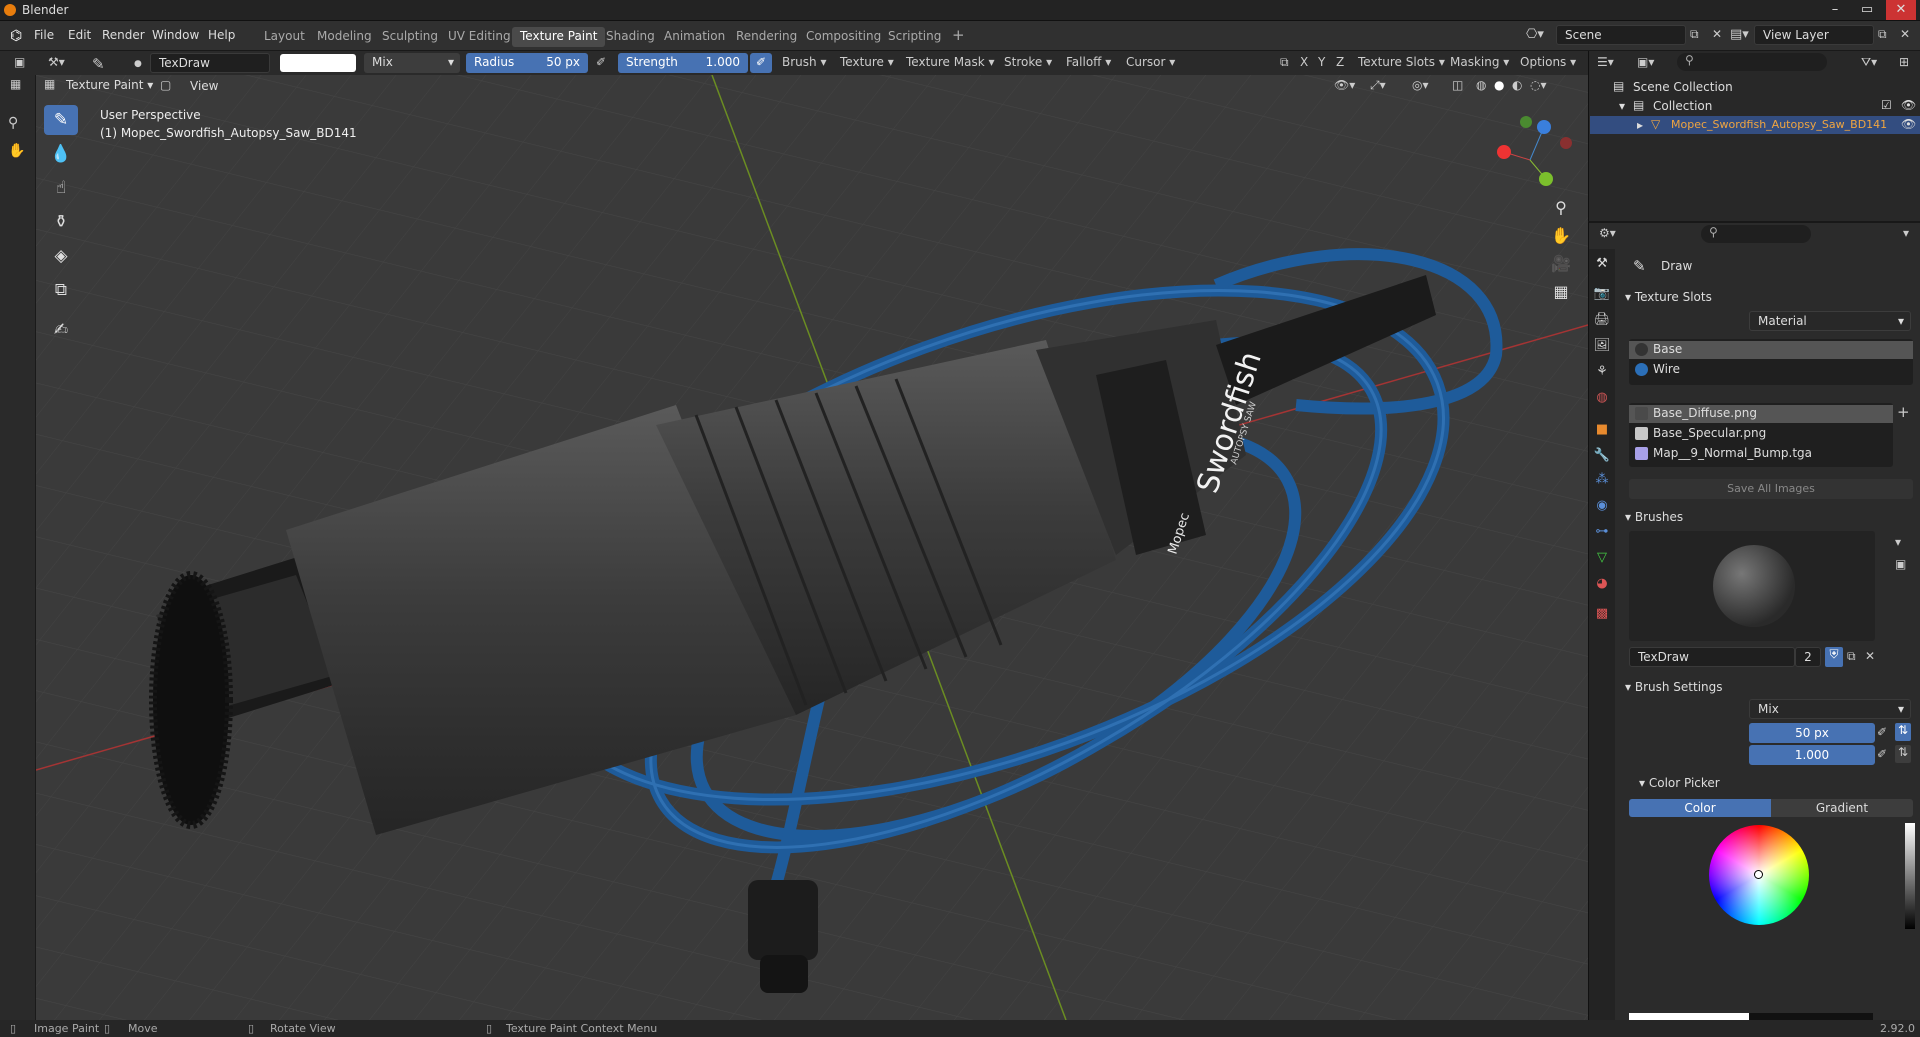 This screenshot has width=1920, height=1037. What do you see at coordinates (694, 37) in the screenshot?
I see `tab-animation: Animation` at bounding box center [694, 37].